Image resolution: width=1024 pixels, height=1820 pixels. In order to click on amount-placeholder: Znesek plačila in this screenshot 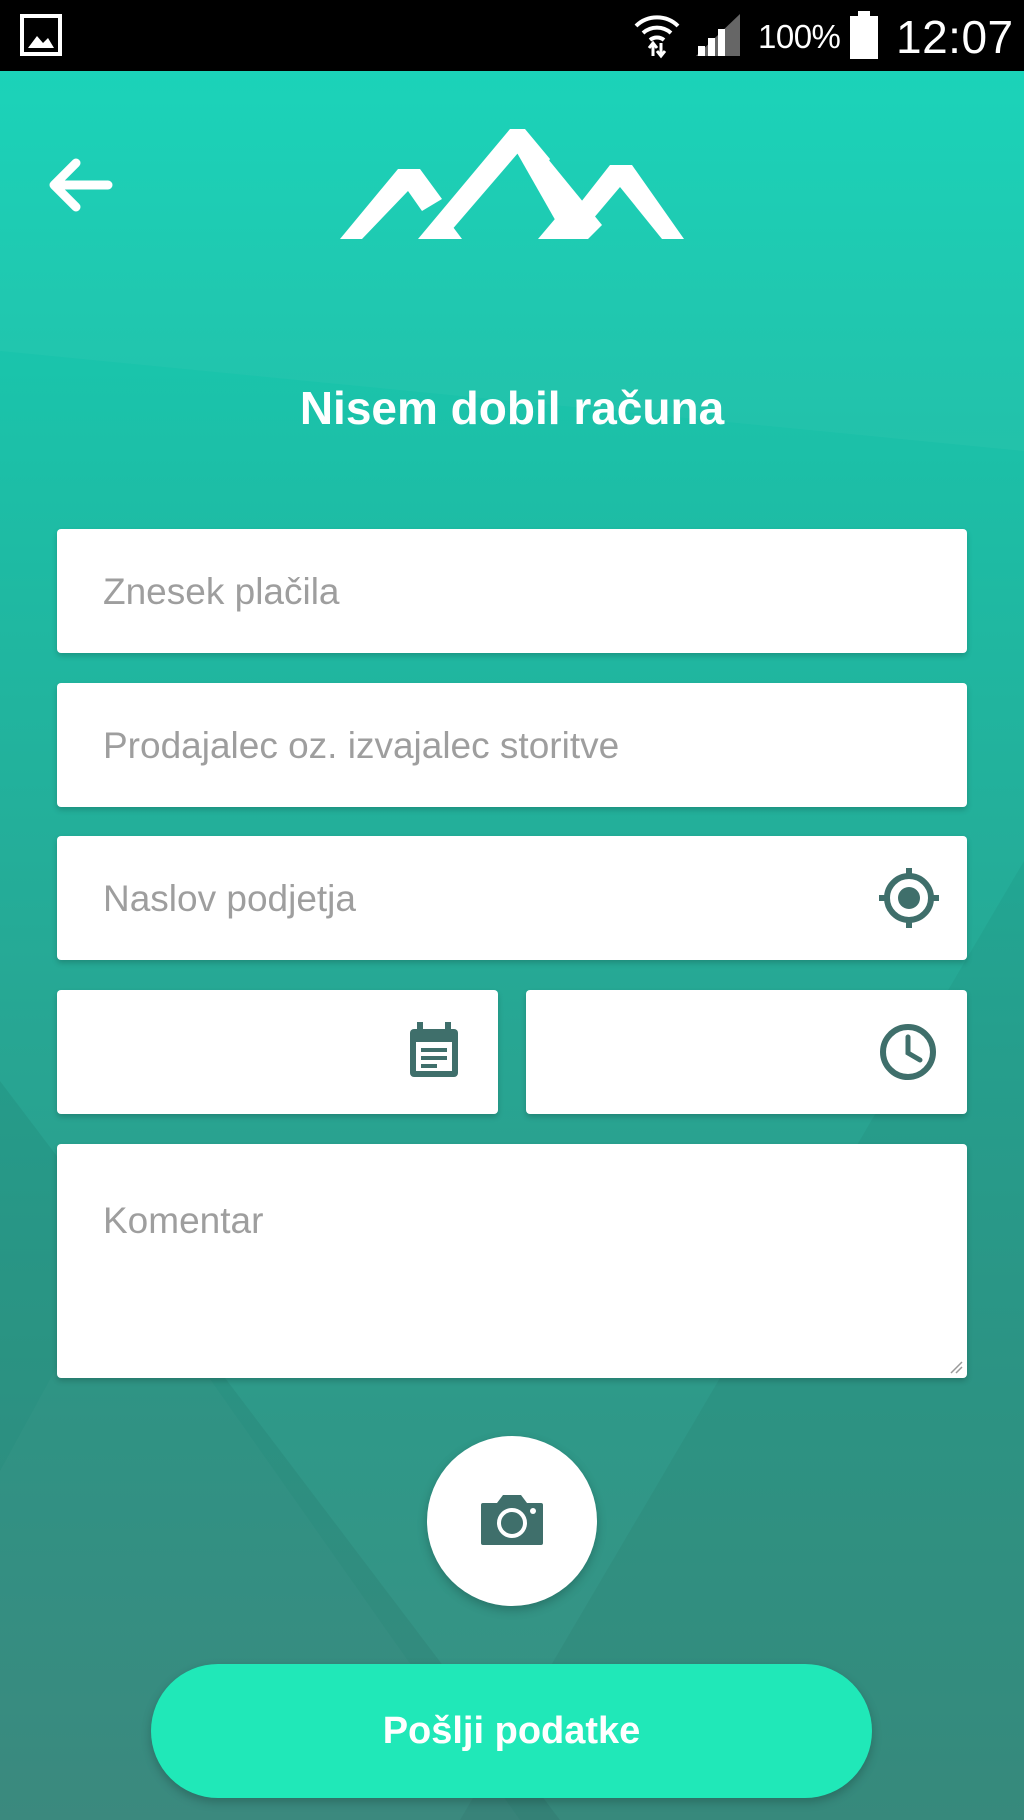, I will do `click(221, 591)`.